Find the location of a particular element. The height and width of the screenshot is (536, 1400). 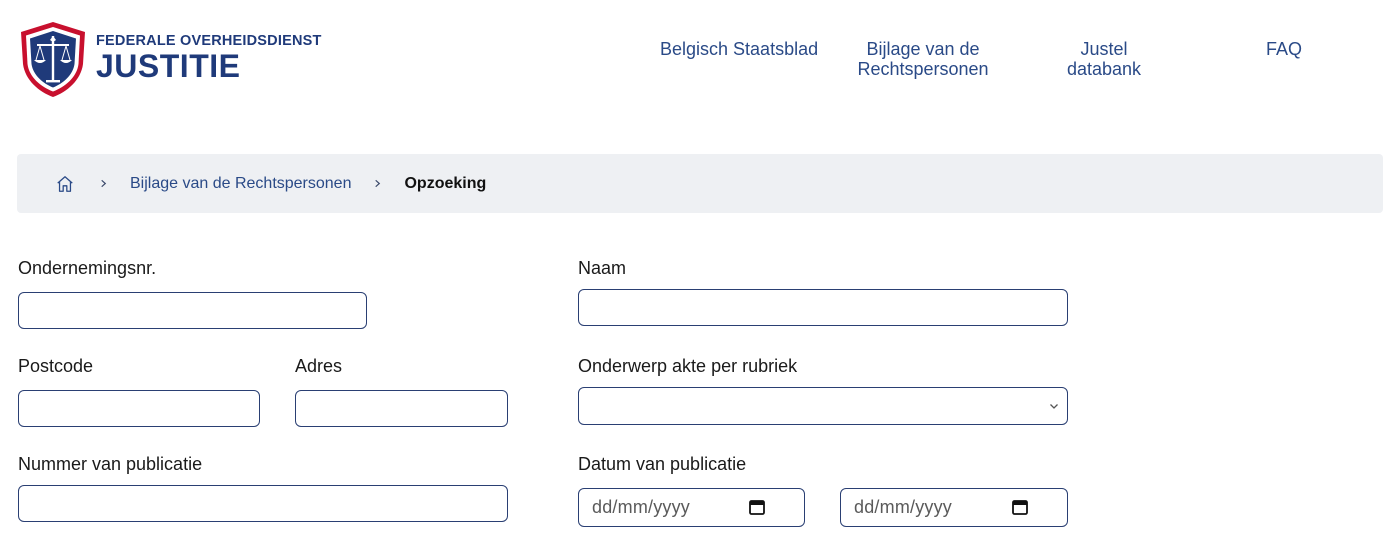

nav-justel-databank: Justel databank is located at coordinates (1104, 59).